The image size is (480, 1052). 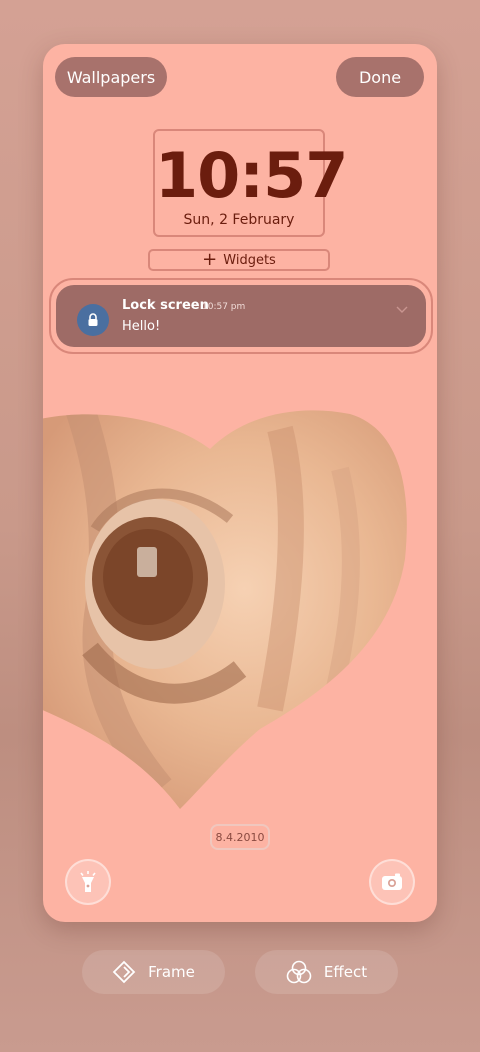 What do you see at coordinates (402, 308) in the screenshot?
I see `chevron-down-icon` at bounding box center [402, 308].